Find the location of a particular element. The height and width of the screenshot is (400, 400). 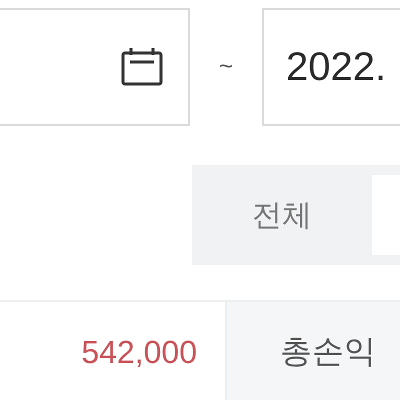

calendar-icon is located at coordinates (142, 67).